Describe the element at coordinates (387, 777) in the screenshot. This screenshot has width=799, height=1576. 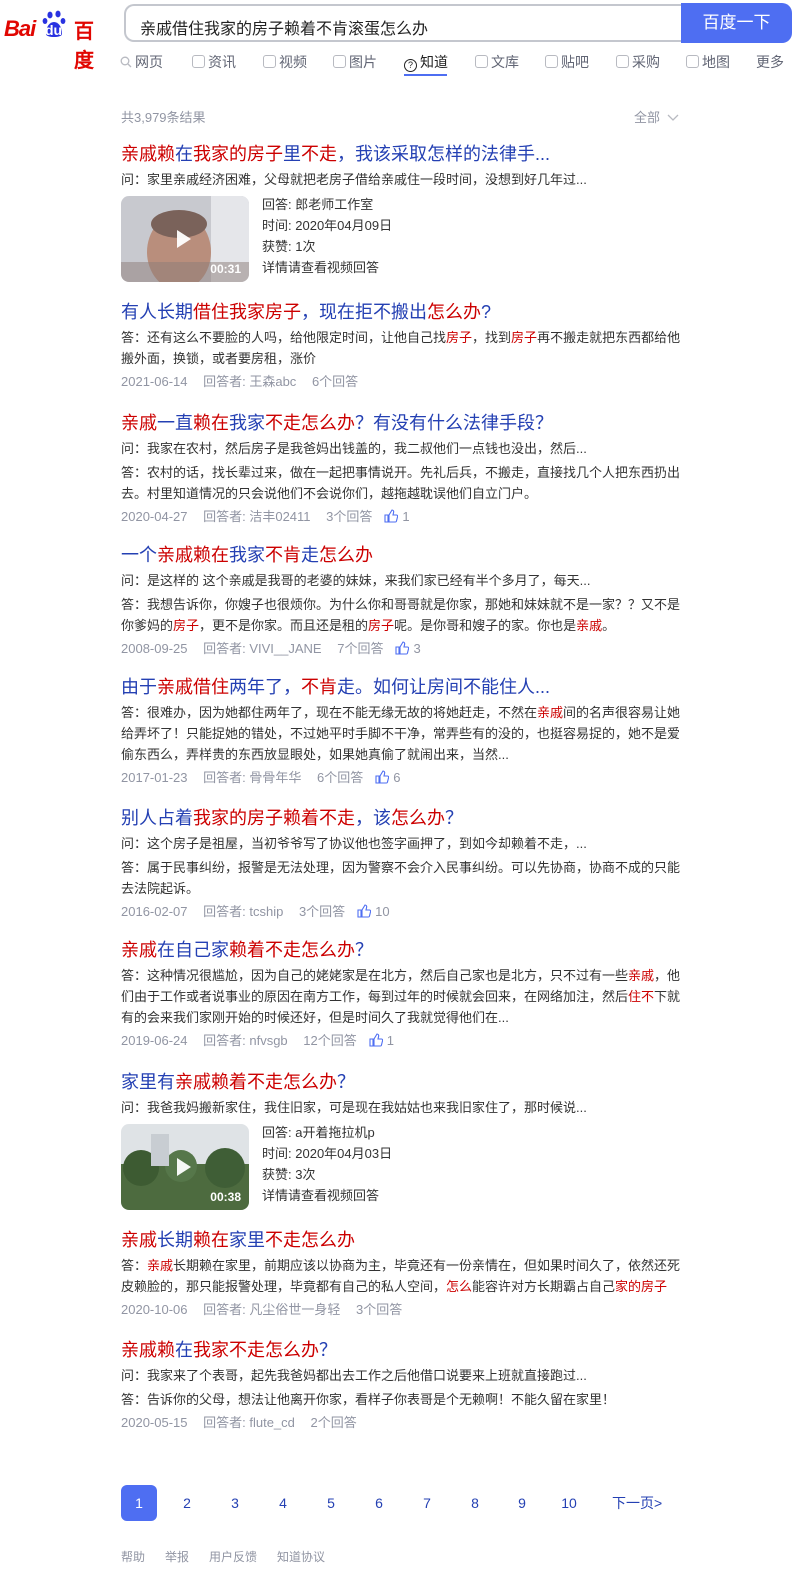
I see `like-button: 6` at that location.